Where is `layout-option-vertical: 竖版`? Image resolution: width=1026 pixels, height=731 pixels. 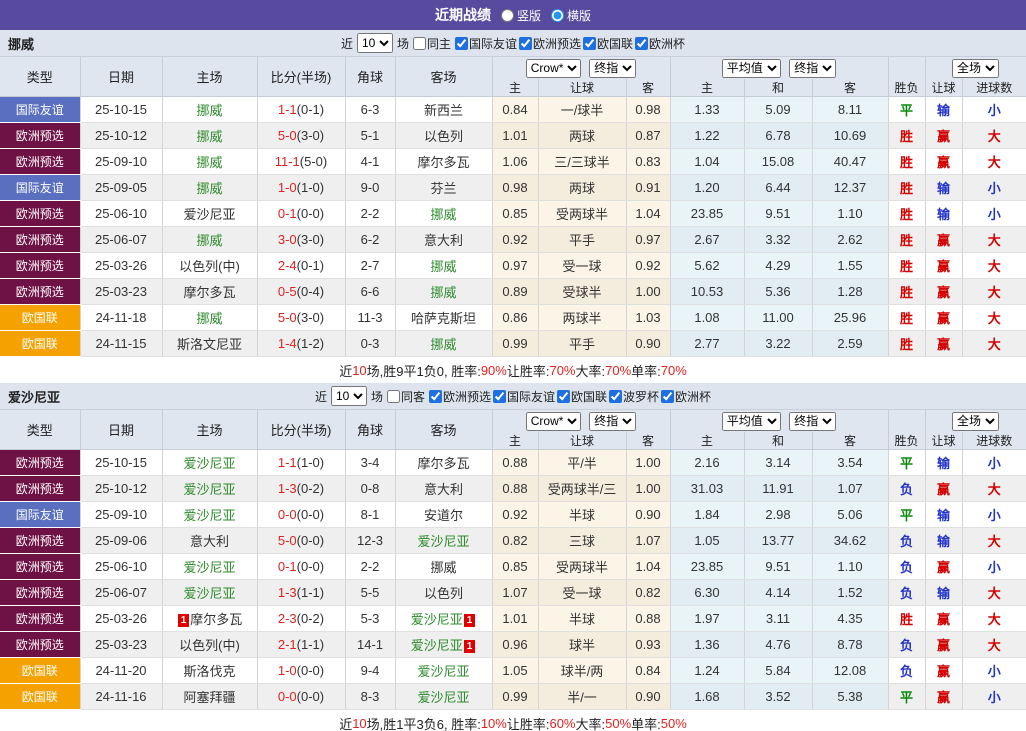 layout-option-vertical: 竖版 is located at coordinates (520, 15).